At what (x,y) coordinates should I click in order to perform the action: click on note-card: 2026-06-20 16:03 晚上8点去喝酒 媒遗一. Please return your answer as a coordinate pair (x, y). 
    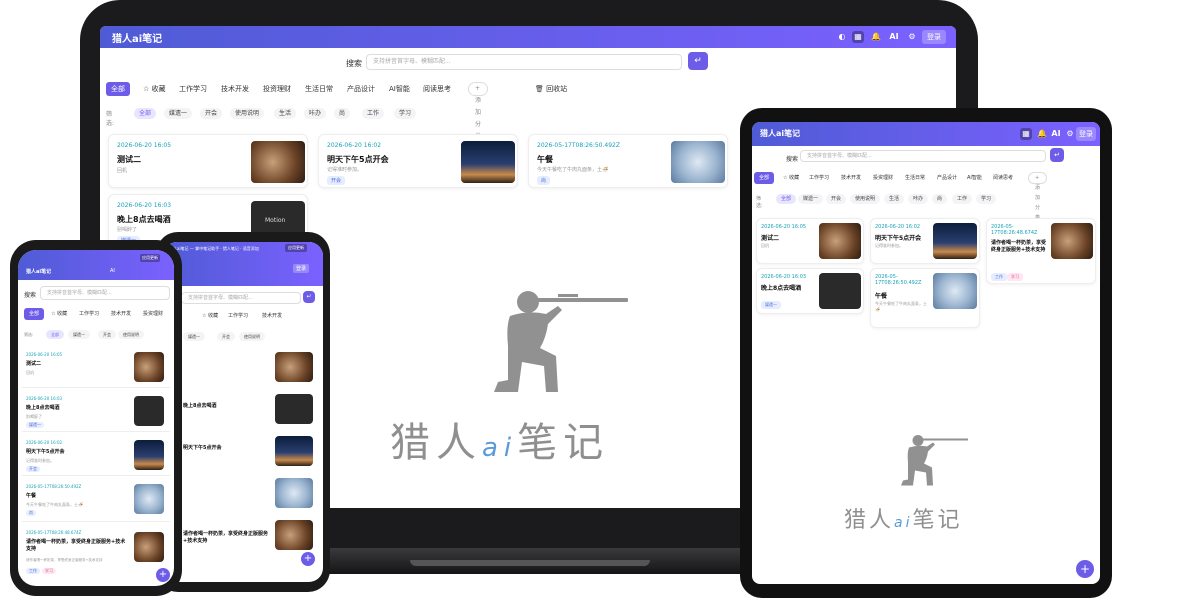
    Looking at the image, I should click on (810, 291).